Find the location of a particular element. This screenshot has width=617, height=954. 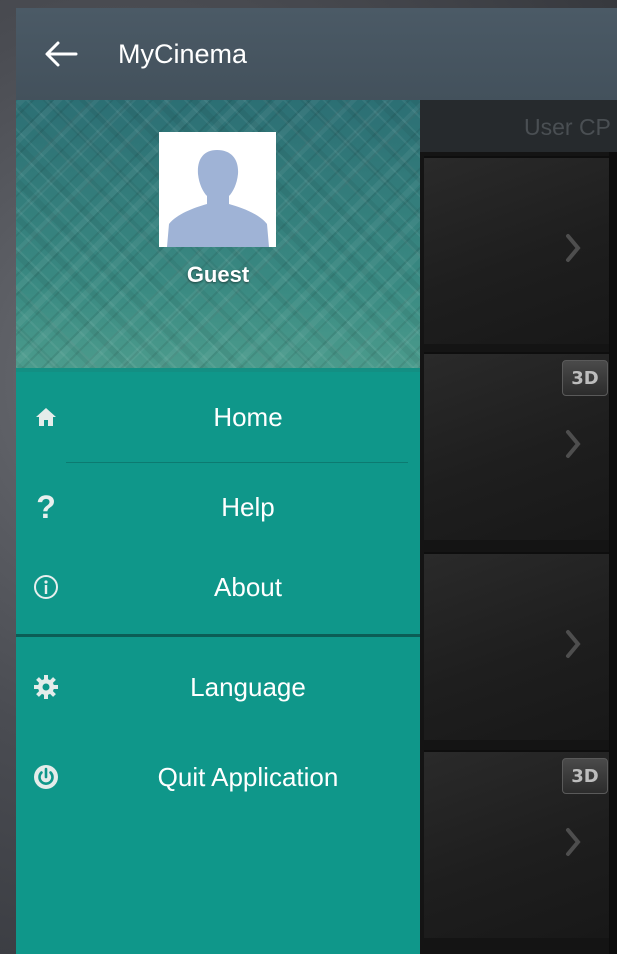

gear-icon is located at coordinates (46, 687).